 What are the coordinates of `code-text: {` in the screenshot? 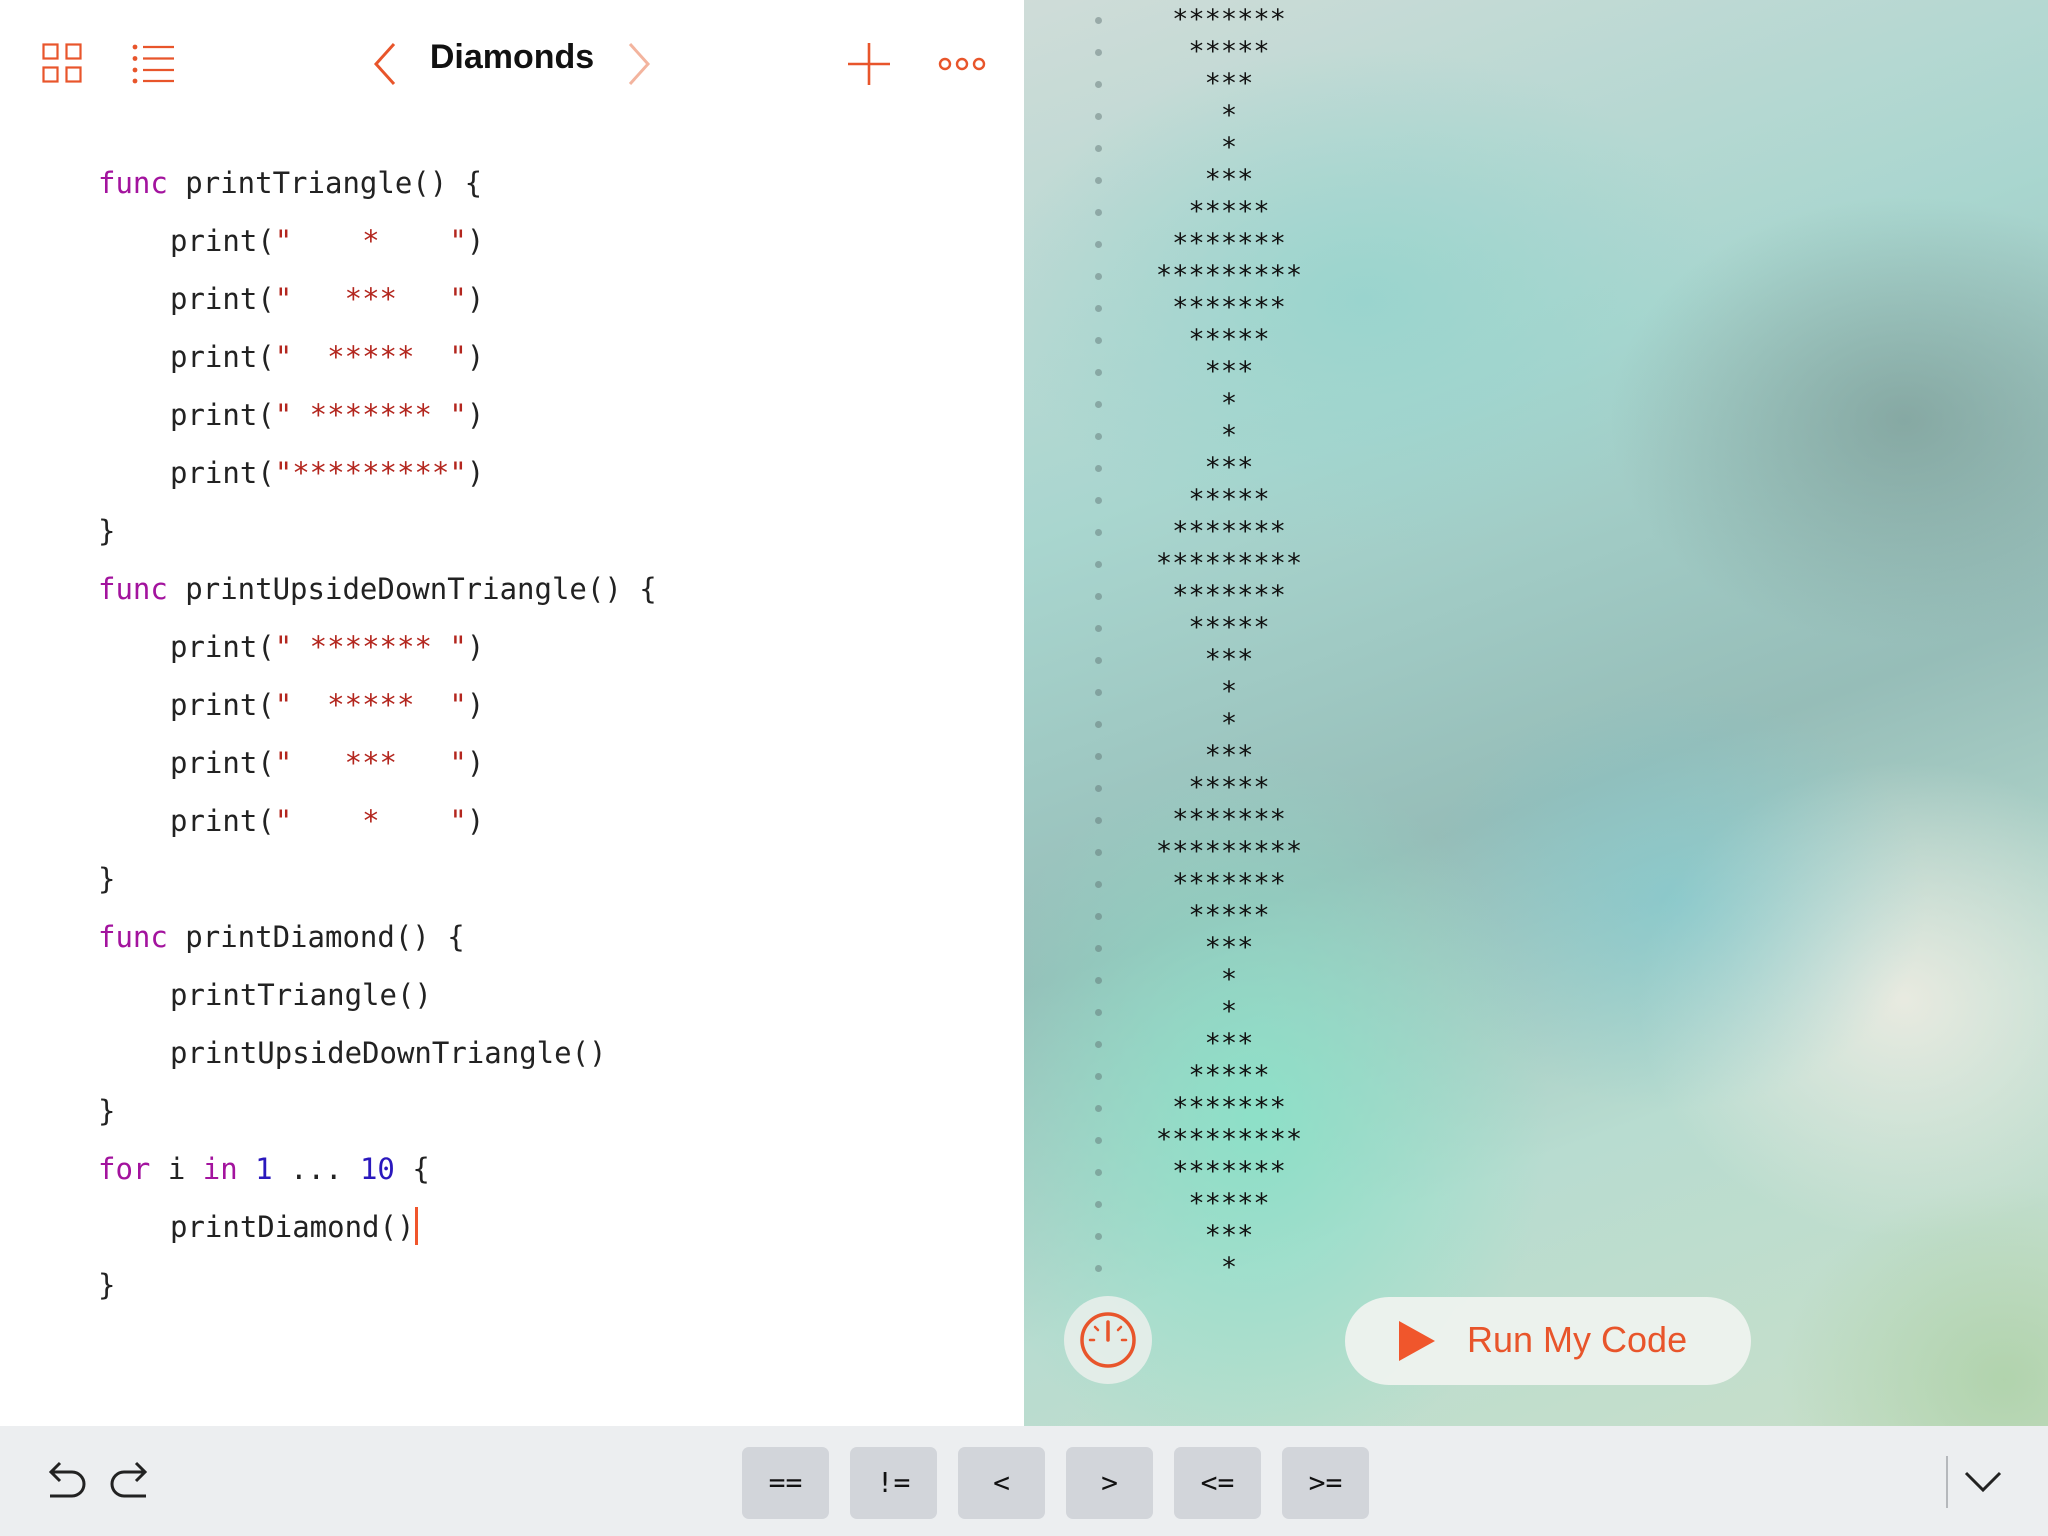 It's located at (412, 1169).